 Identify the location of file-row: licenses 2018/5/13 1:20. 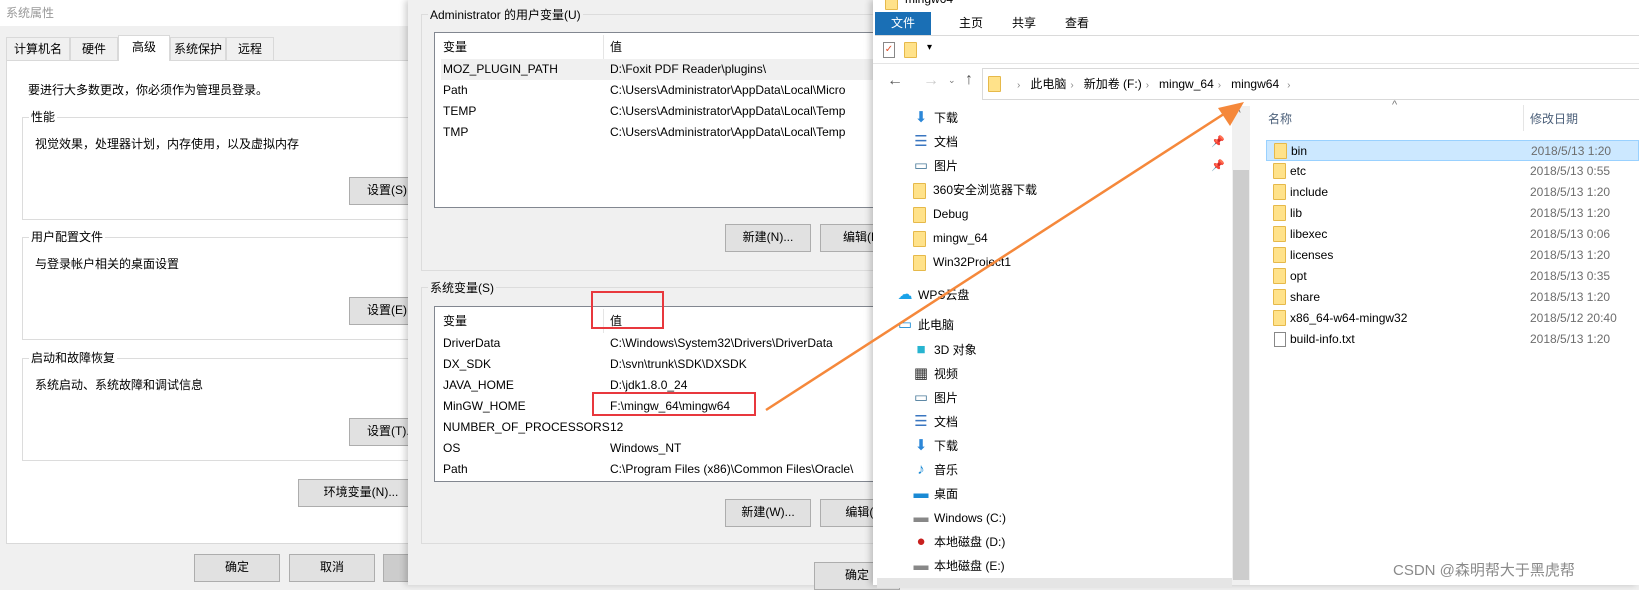
(1452, 255).